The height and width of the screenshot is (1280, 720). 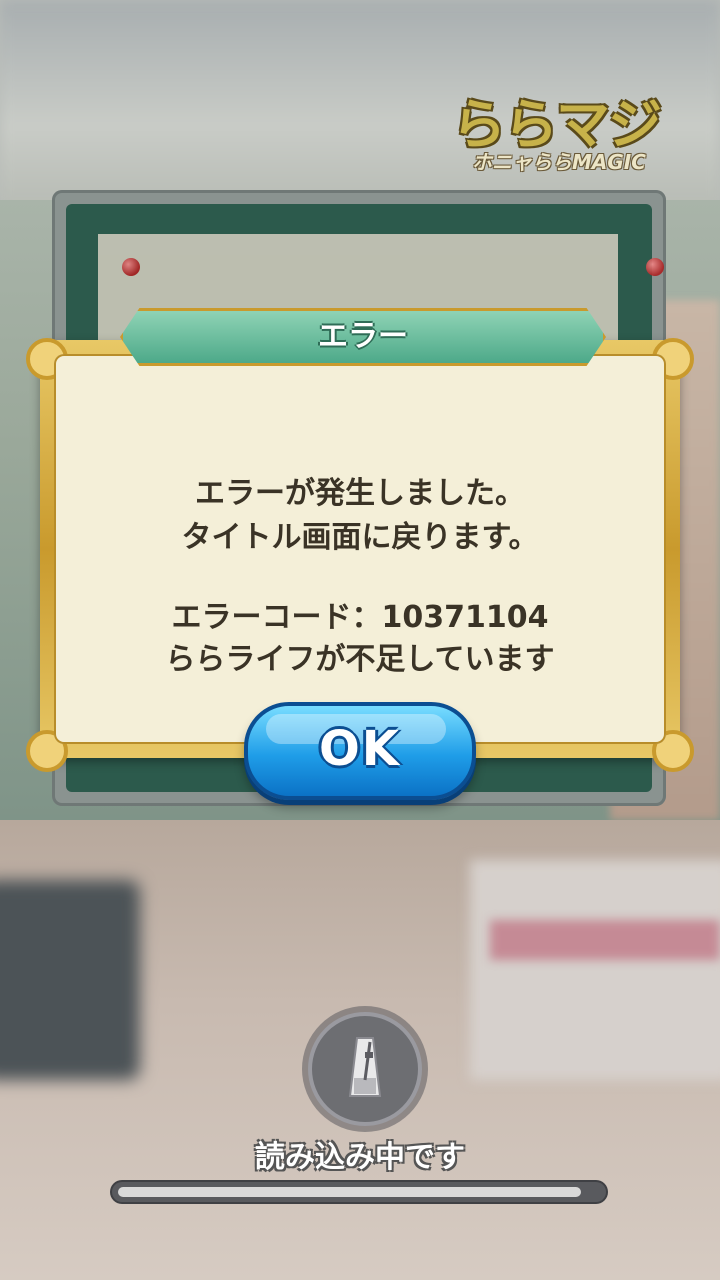 I want to click on background-shelf-accent, so click(x=605, y=940).